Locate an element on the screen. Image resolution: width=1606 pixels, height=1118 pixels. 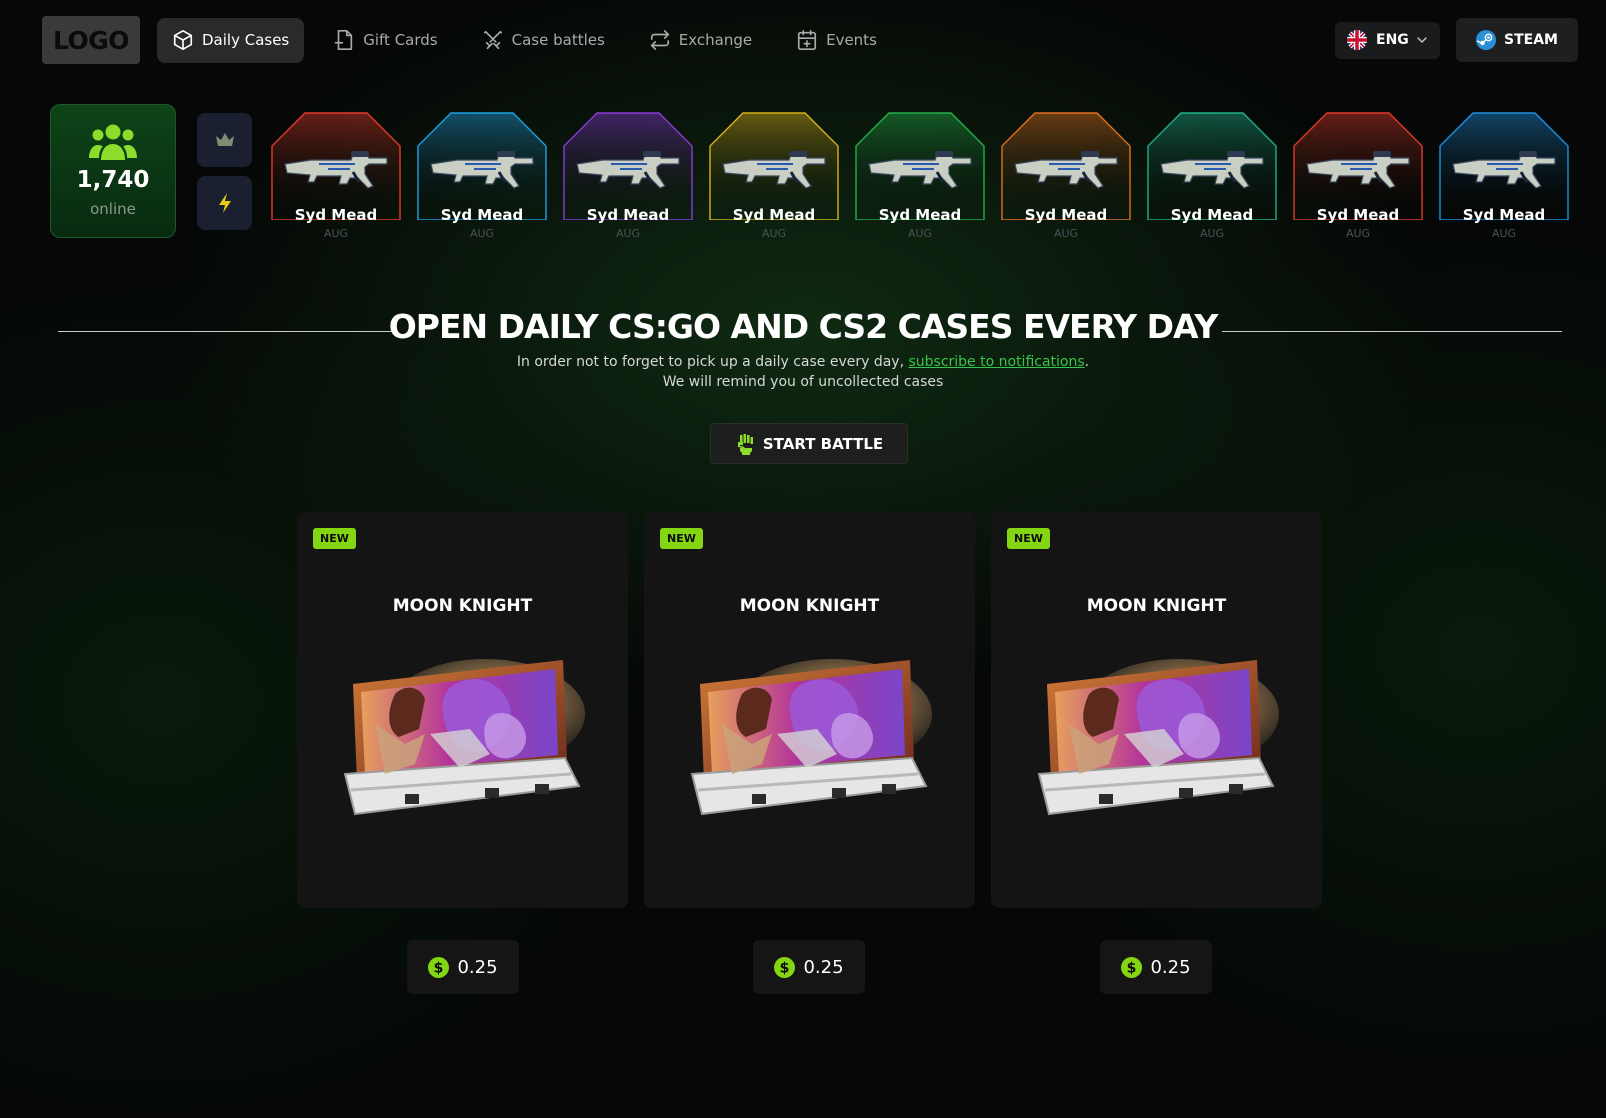
chevron-down-icon is located at coordinates (1422, 40).